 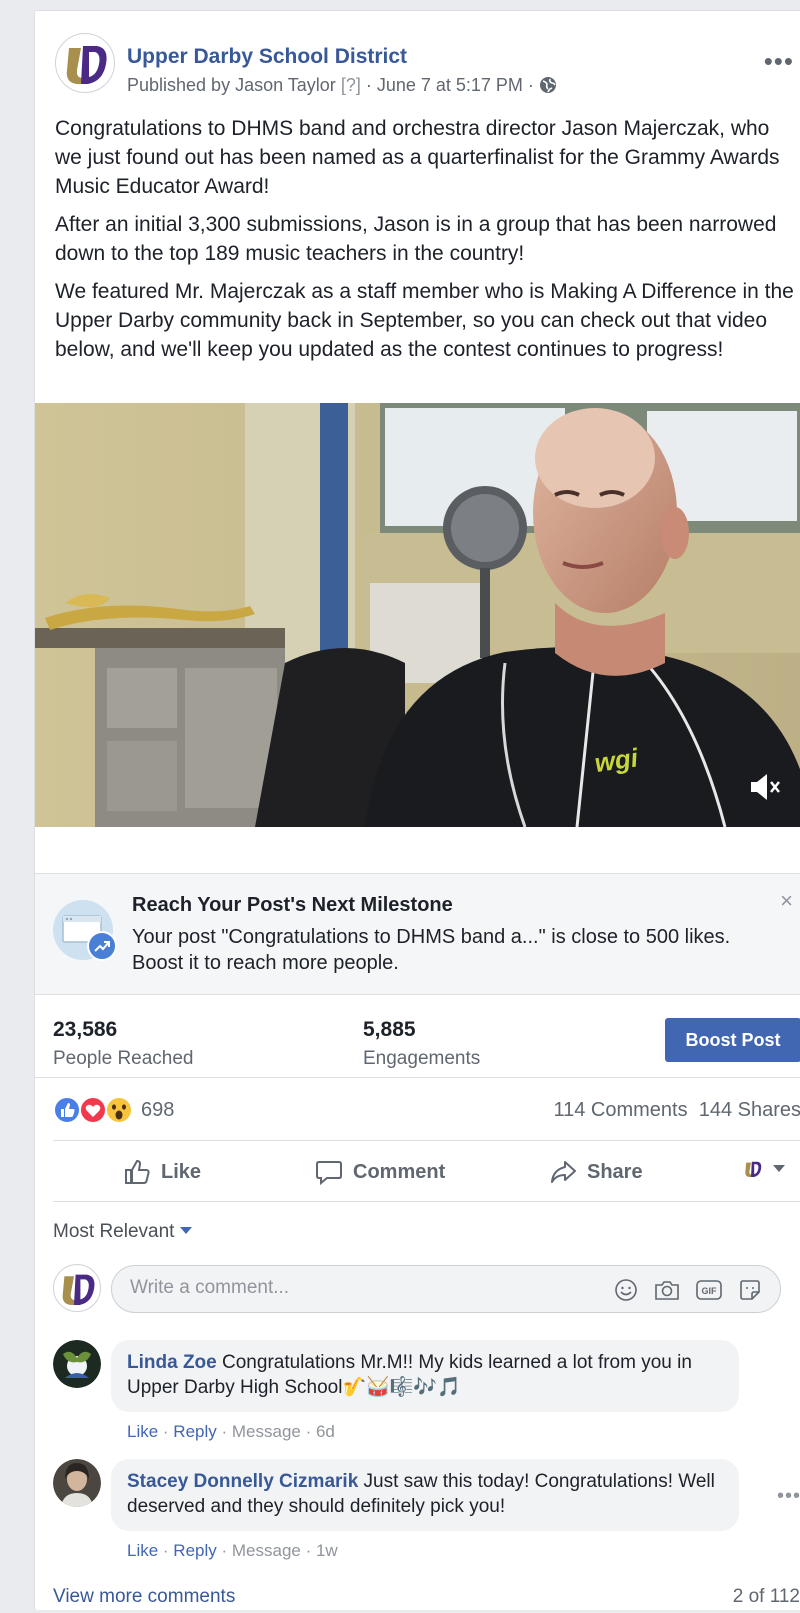 I want to click on comment-sort-dropdown: Most Relevant, so click(x=123, y=1232).